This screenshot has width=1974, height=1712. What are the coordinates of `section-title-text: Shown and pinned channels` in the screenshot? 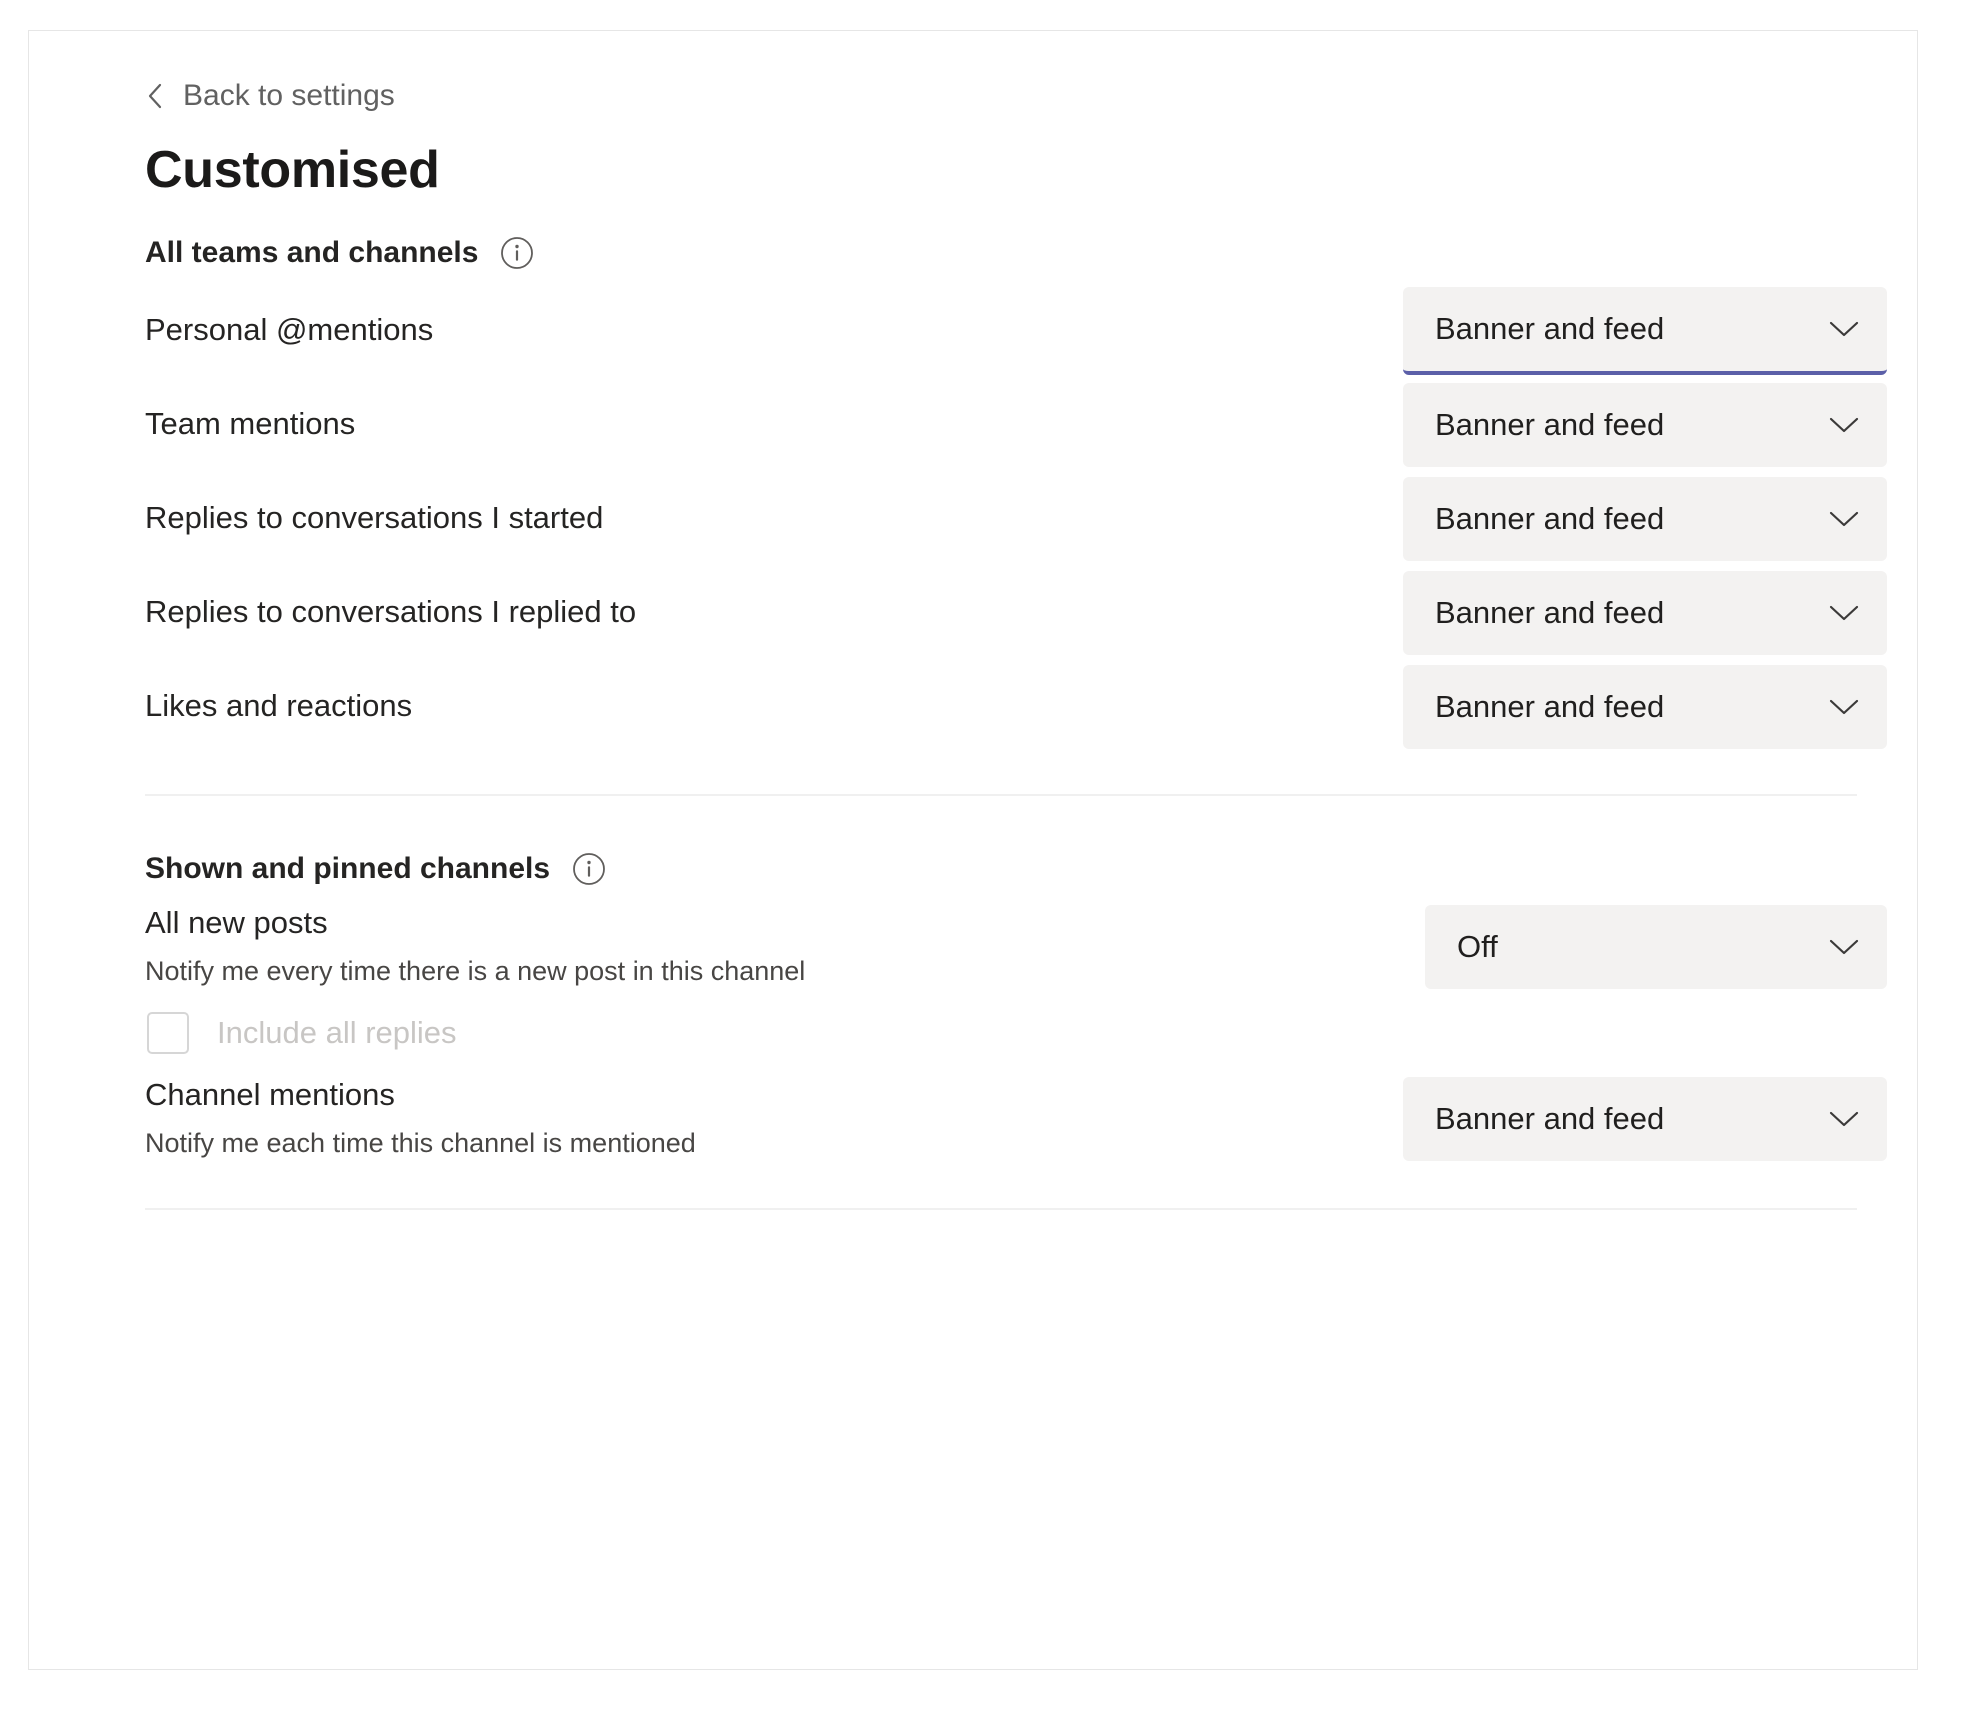 It's located at (348, 868).